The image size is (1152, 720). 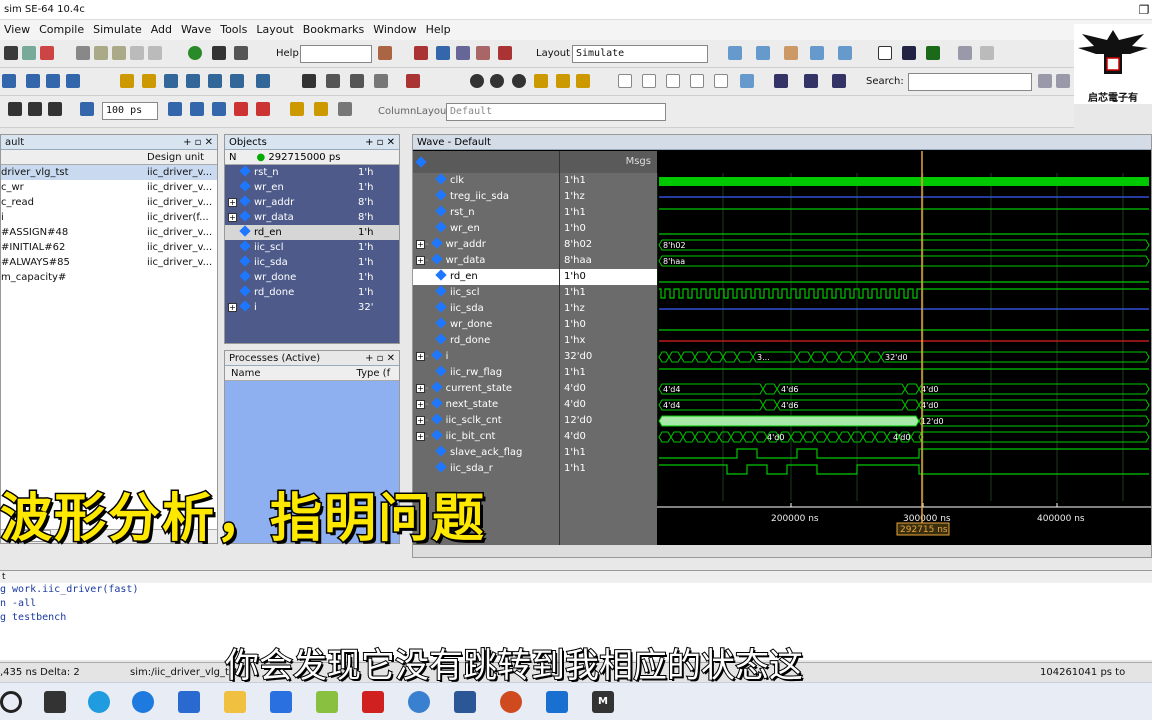 What do you see at coordinates (640, 54) in the screenshot?
I see `layout-select: Simulate` at bounding box center [640, 54].